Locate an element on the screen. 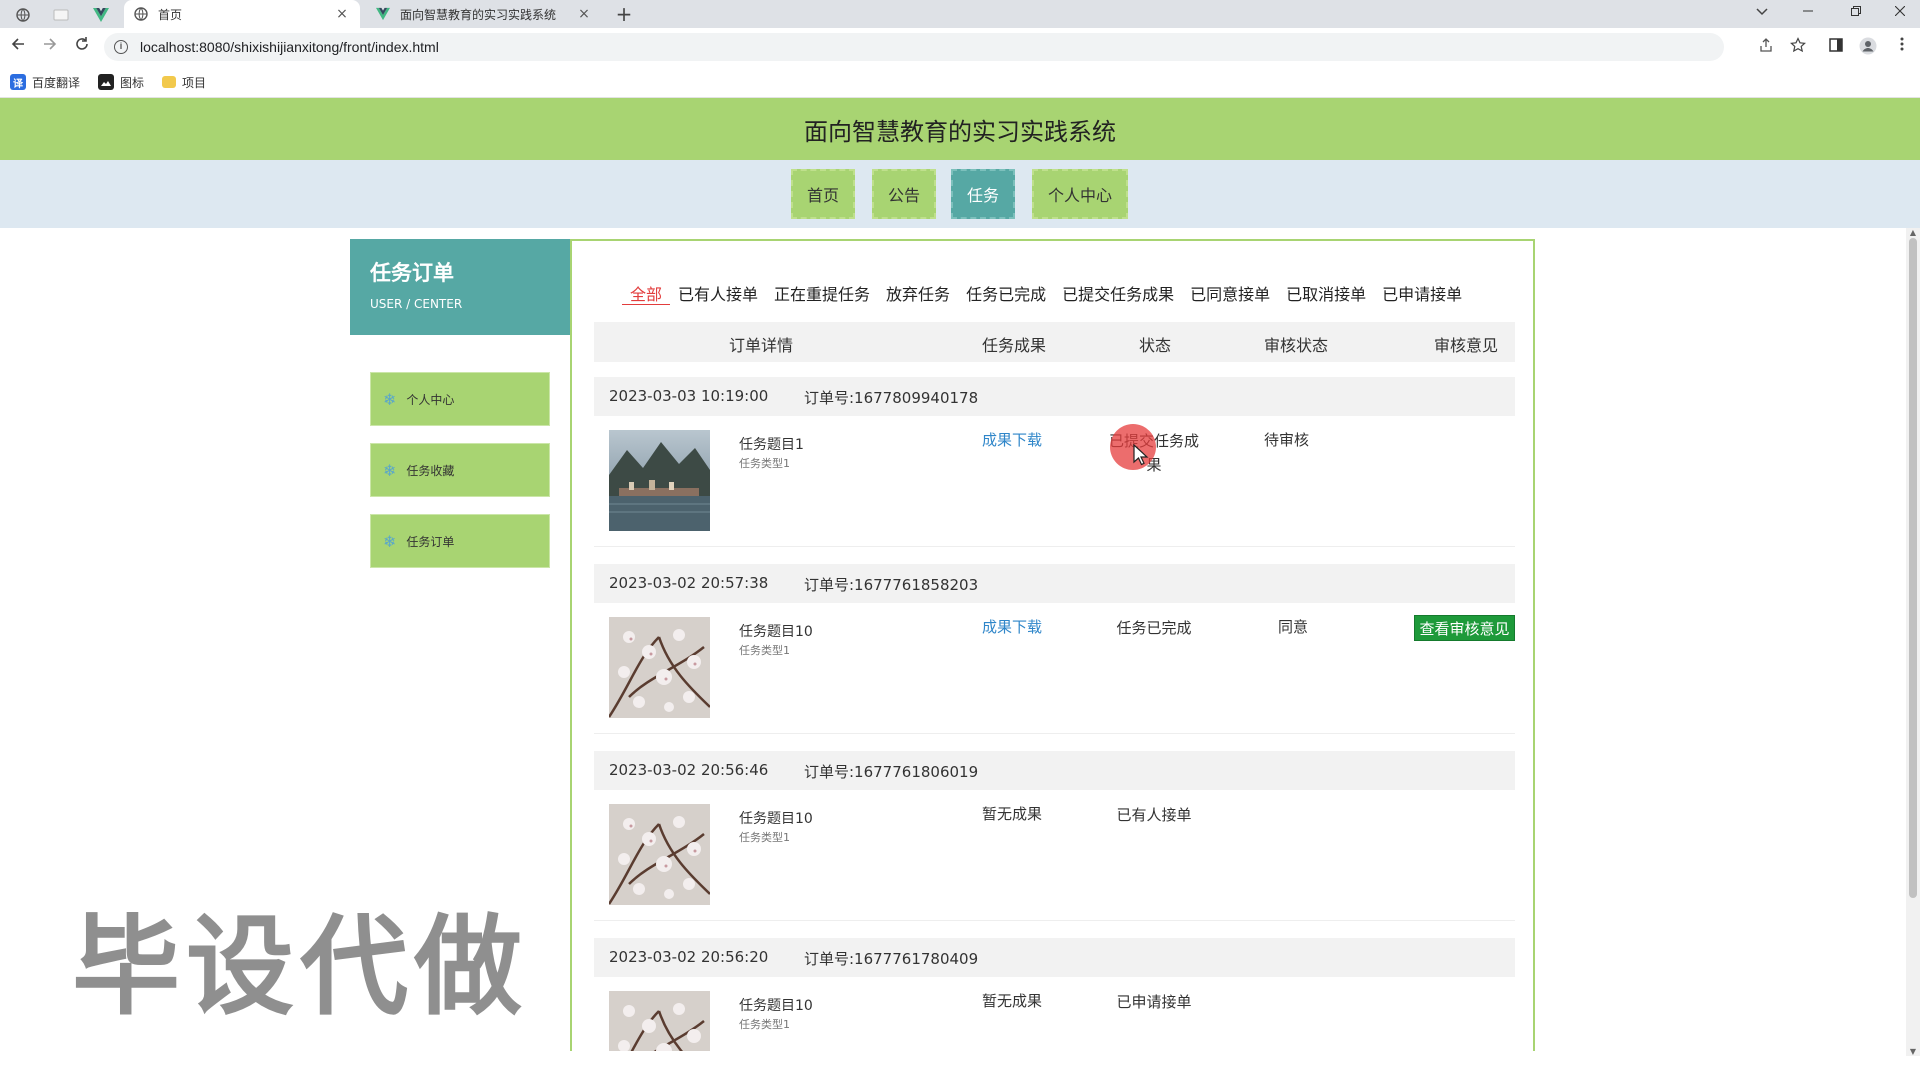 Image resolution: width=1920 pixels, height=1072 pixels. tab-title: 面向智慧教育的实习实践系统 is located at coordinates (478, 14).